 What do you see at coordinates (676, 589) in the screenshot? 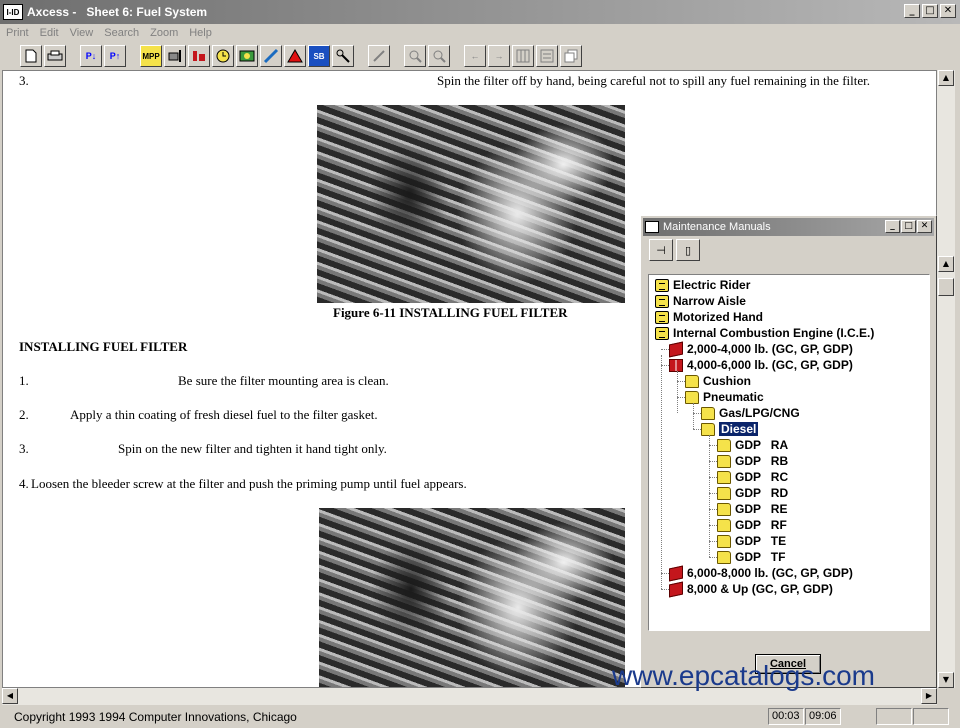
I see `book-icon` at bounding box center [676, 589].